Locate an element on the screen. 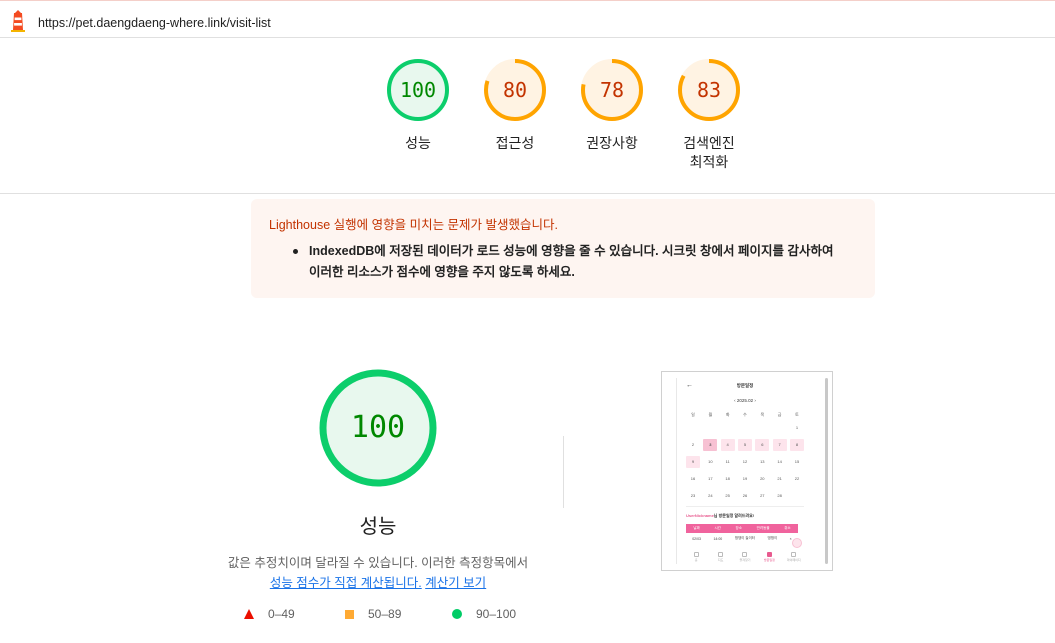 The width and height of the screenshot is (1055, 643). performance-description-links: 성능 점수가 직접 계산됩니다. 계산기 보기 is located at coordinates (378, 581).